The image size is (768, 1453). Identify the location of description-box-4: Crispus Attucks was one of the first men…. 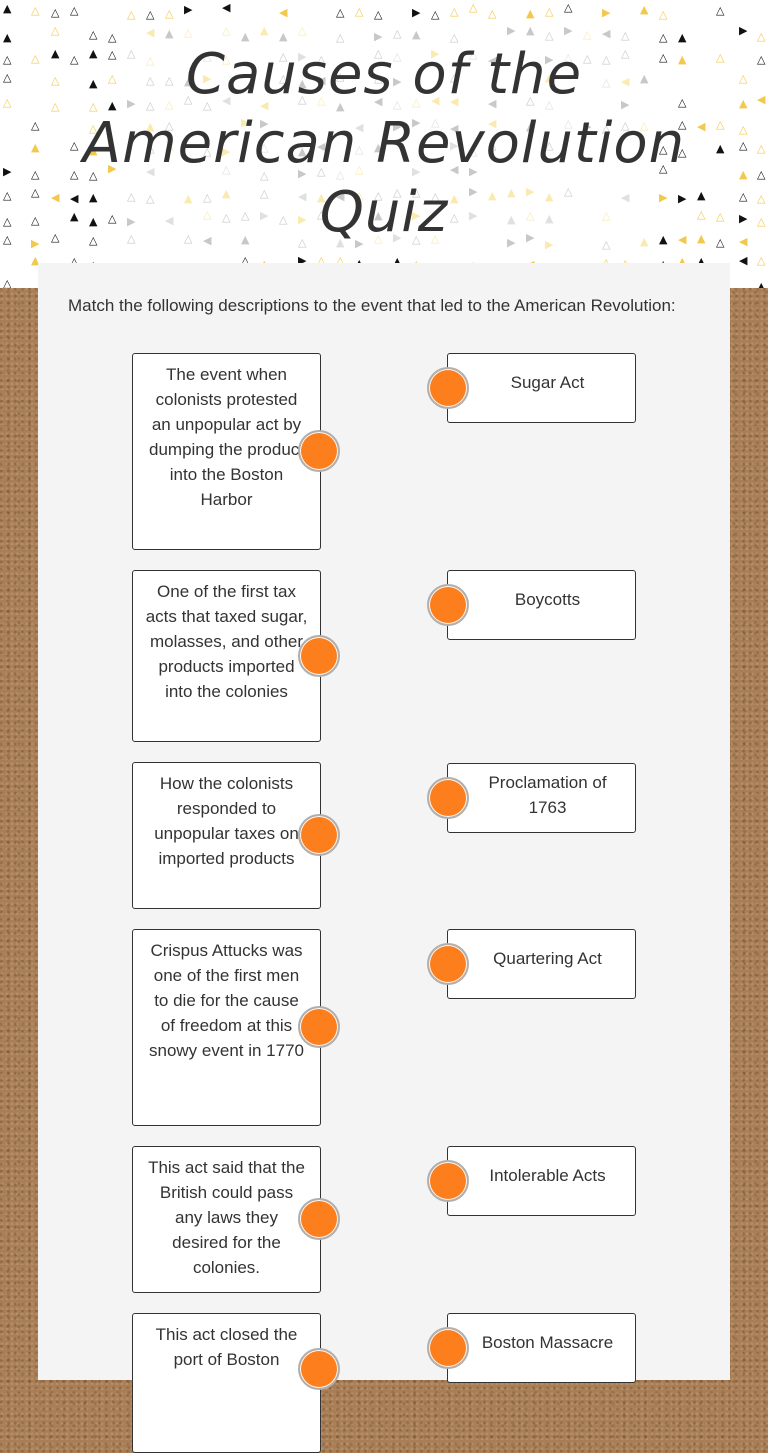
(226, 1027).